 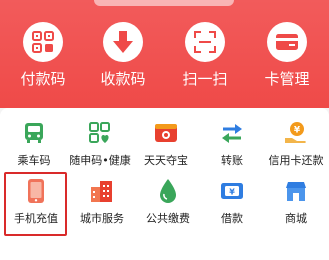 I want to click on highlight-box, so click(x=35, y=204).